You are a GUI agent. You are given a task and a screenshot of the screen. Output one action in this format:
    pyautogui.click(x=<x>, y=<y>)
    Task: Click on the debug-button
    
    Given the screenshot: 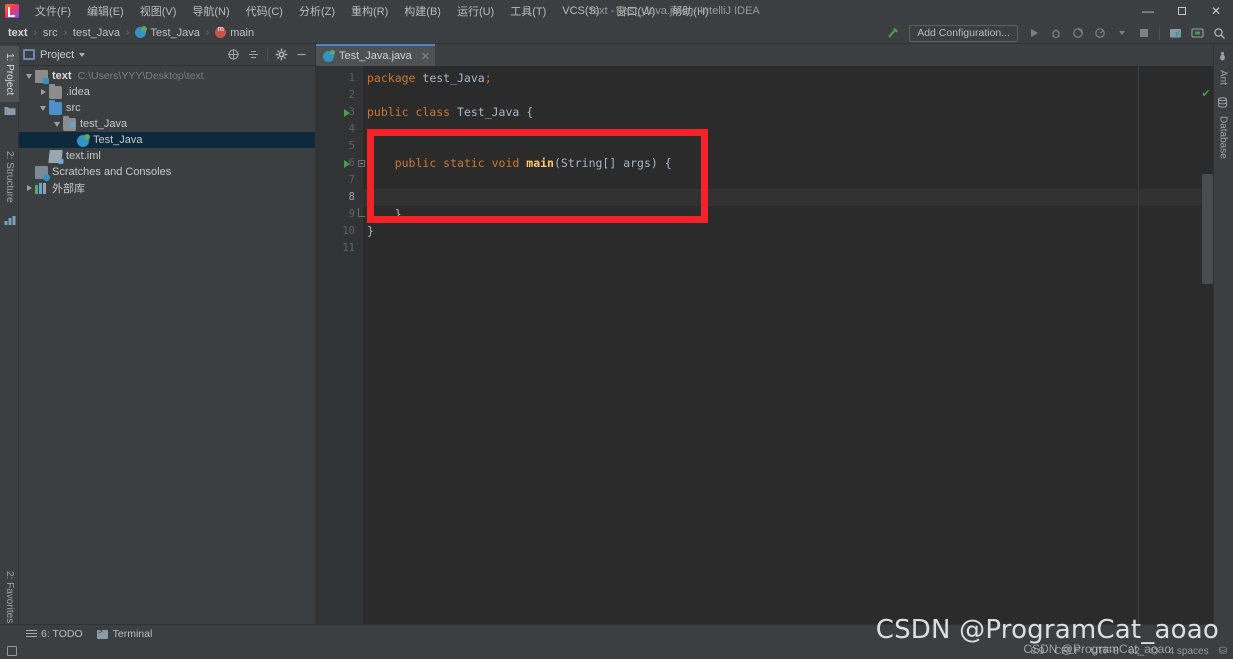 What is the action you would take?
    pyautogui.click(x=1056, y=33)
    